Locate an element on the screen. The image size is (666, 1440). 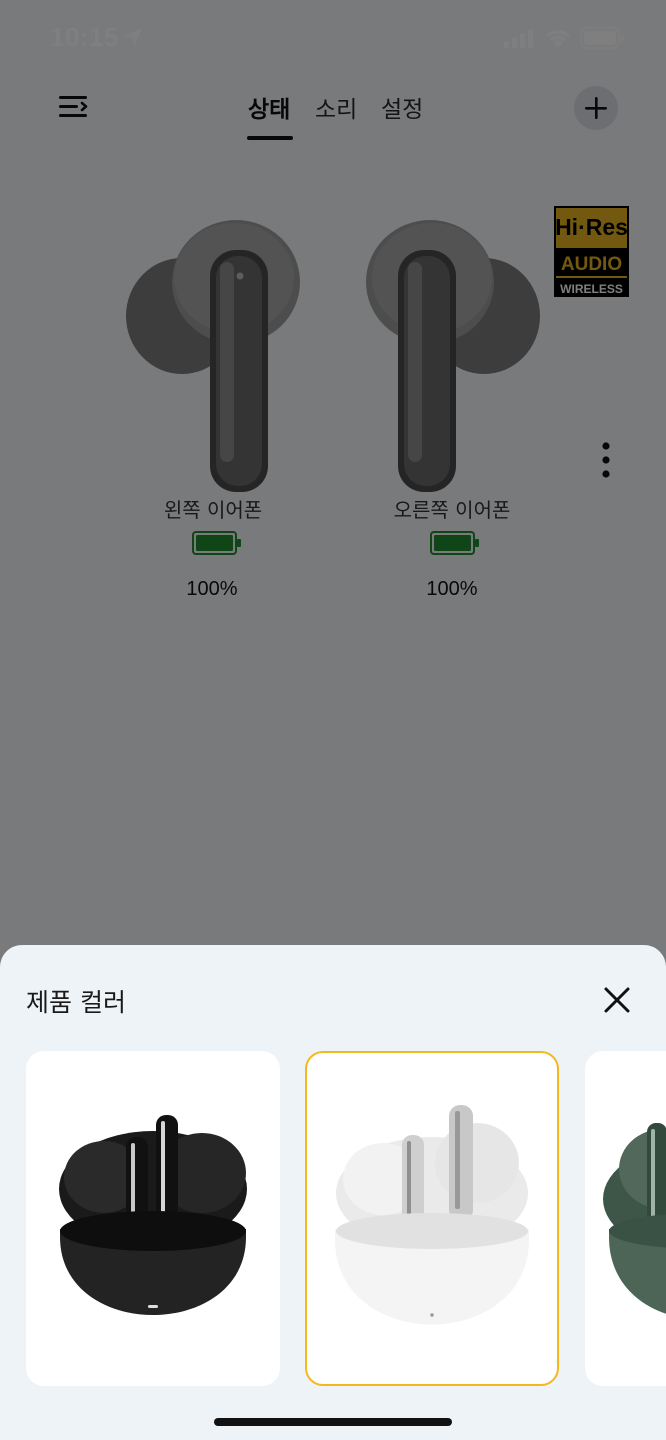
white-earbuds-image is located at coordinates (432, 1215).